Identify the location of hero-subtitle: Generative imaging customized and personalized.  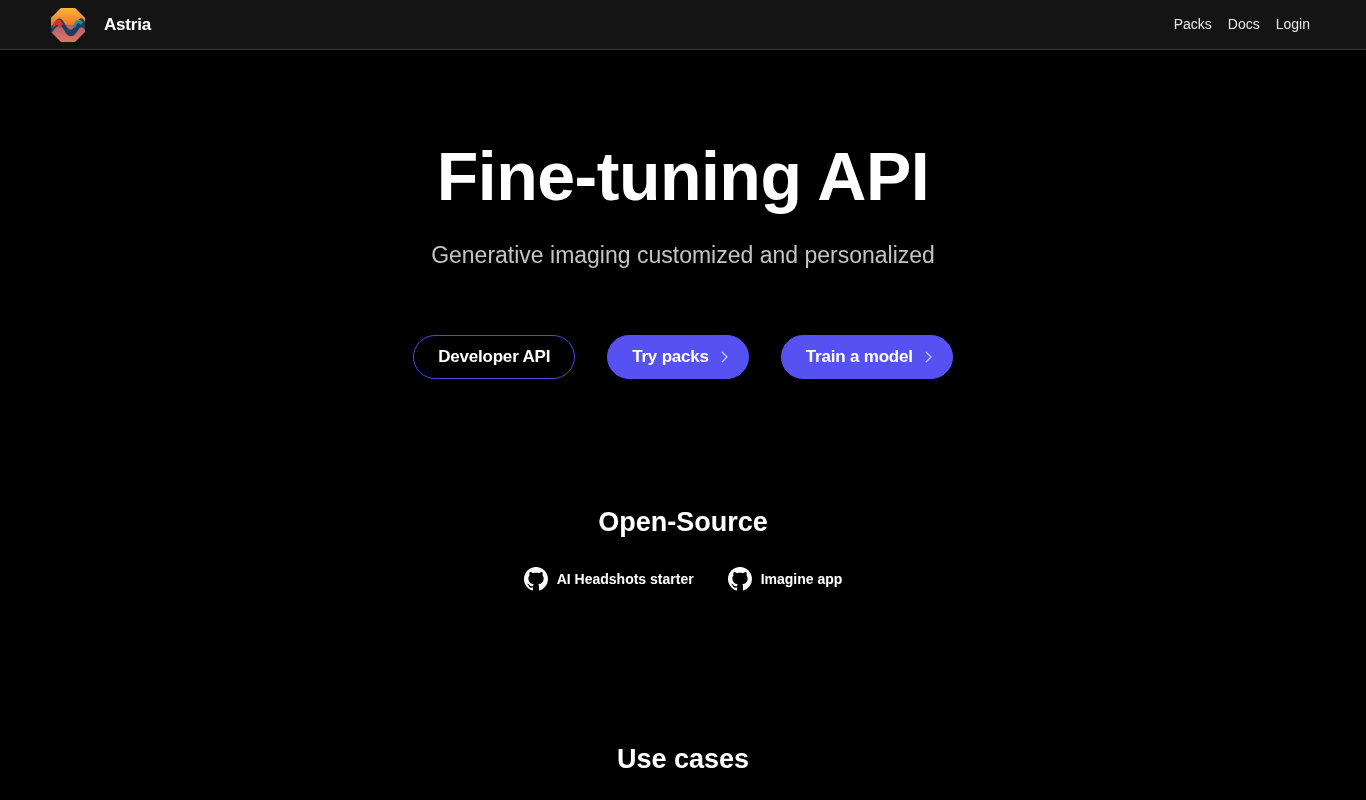
(683, 255).